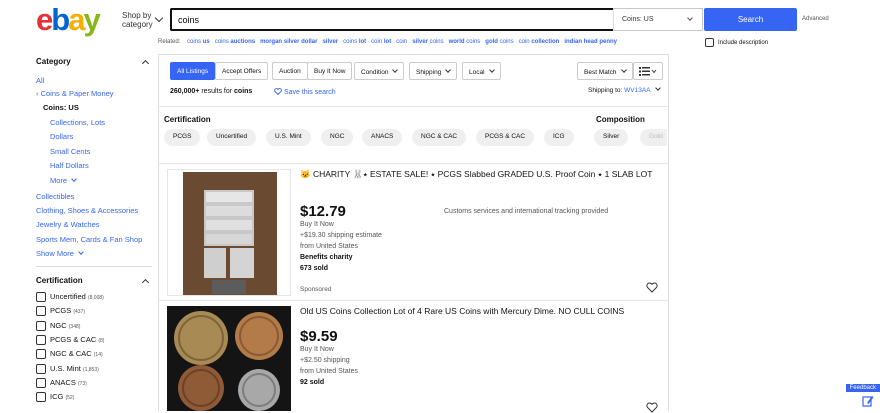  Describe the element at coordinates (232, 137) in the screenshot. I see `certification-chip: Uncertified` at that location.